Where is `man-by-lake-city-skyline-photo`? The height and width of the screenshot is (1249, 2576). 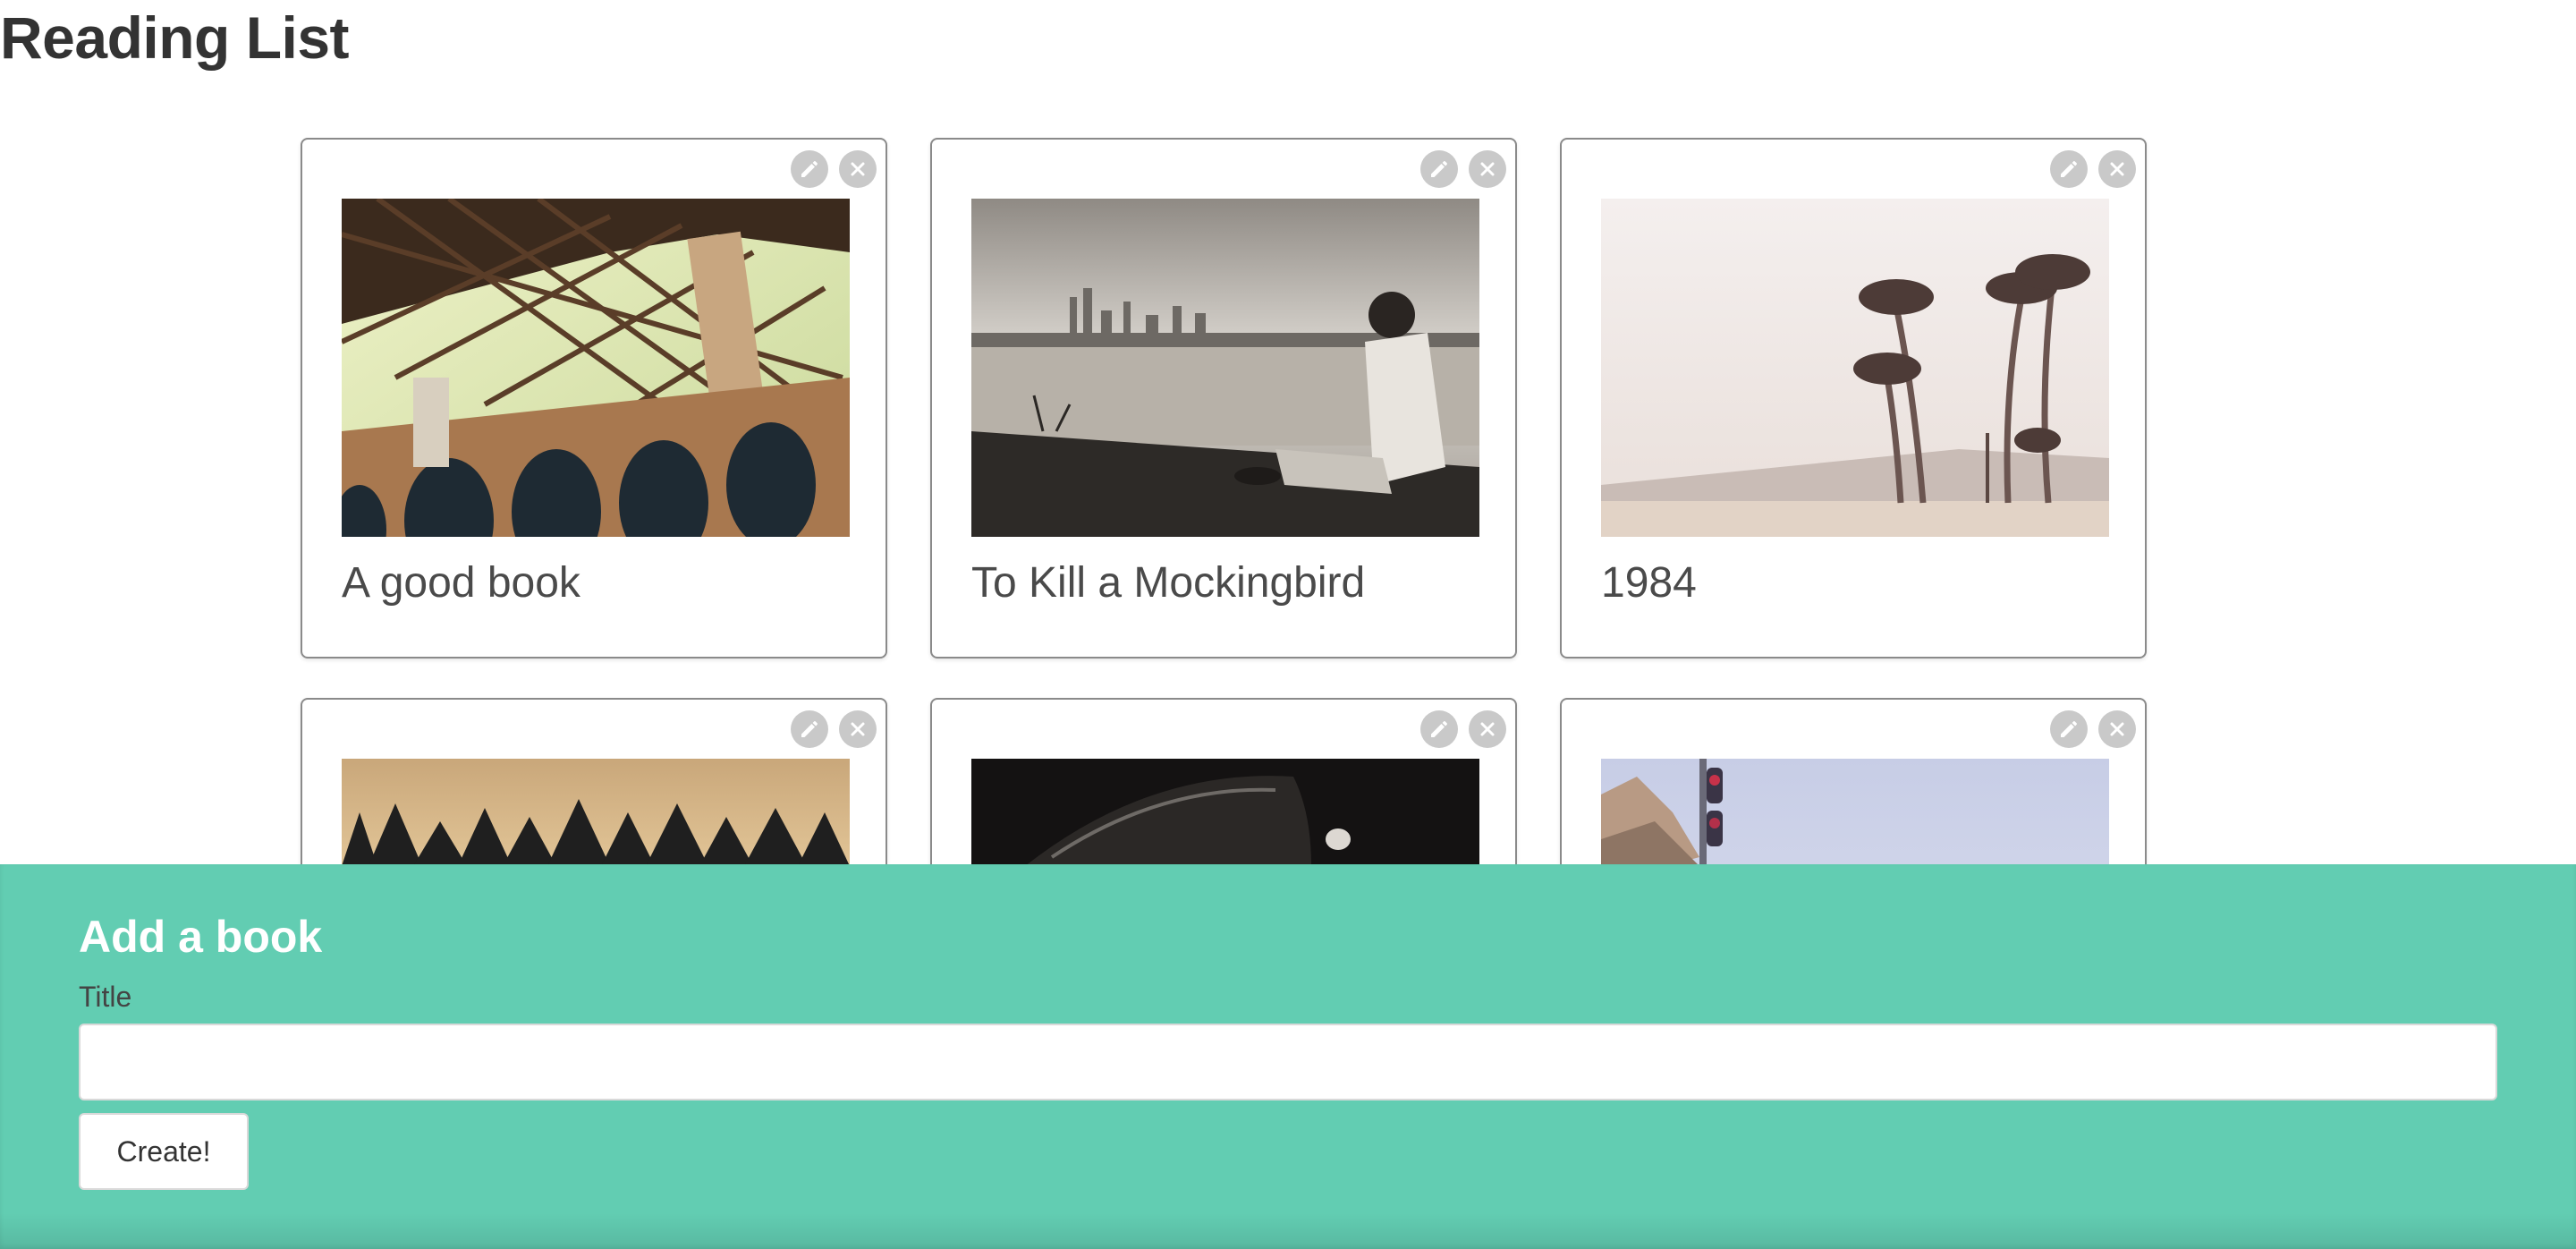
man-by-lake-city-skyline-photo is located at coordinates (1225, 368).